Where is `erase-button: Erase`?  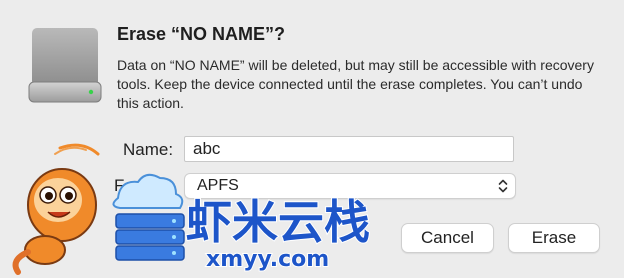
erase-button: Erase is located at coordinates (554, 238).